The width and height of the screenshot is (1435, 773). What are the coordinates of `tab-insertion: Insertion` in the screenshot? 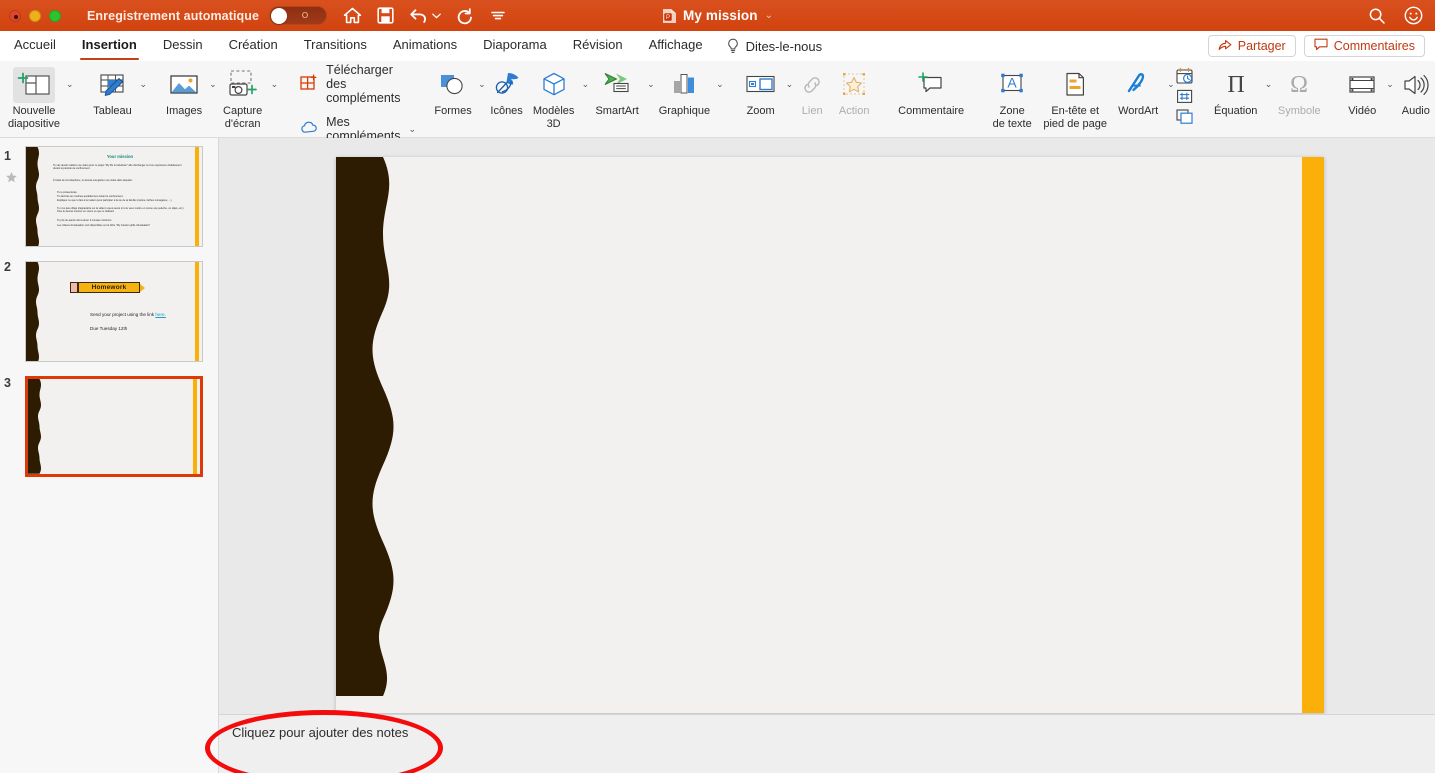 It's located at (109, 48).